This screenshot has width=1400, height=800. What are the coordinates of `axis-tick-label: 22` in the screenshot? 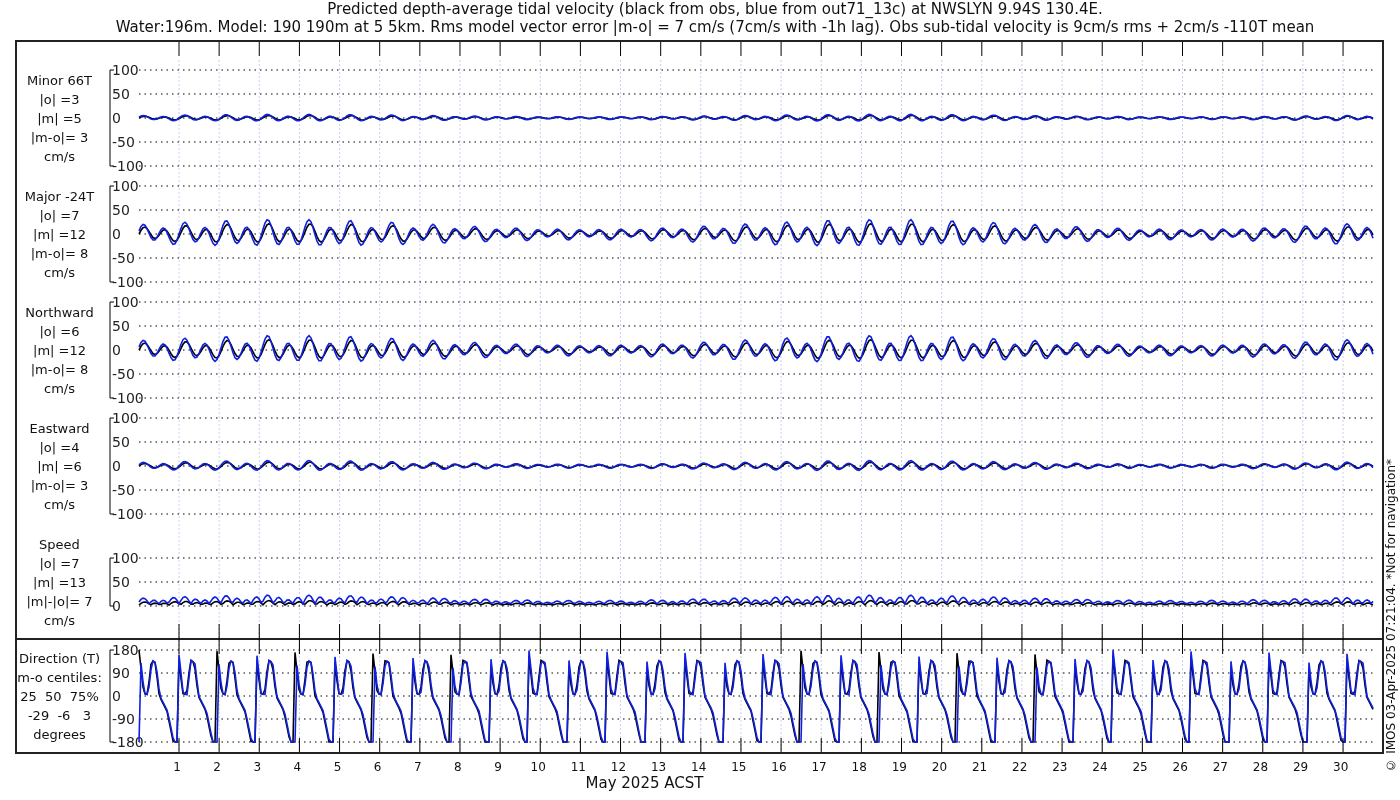 It's located at (1020, 767).